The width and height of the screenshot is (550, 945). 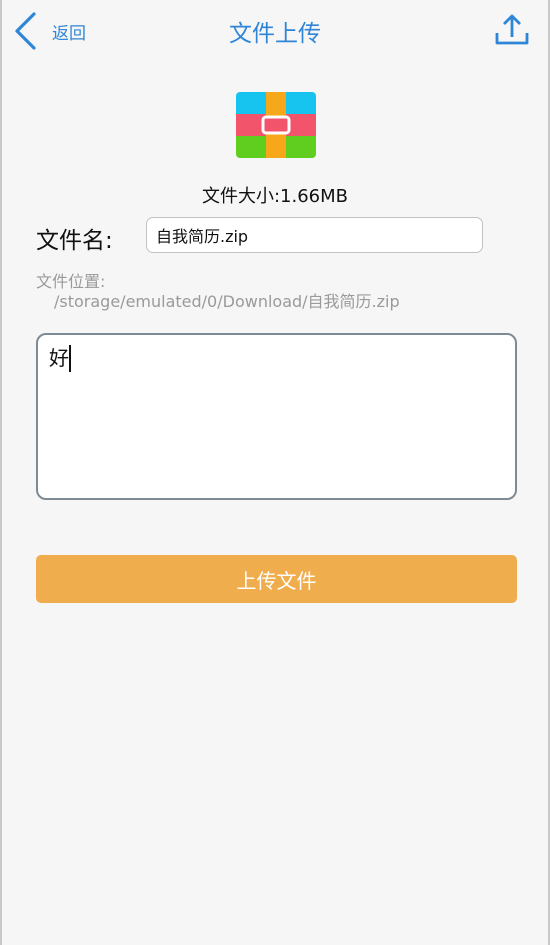 What do you see at coordinates (227, 301) in the screenshot?
I see `file-location-path: /storage/emulated/0/Download/自我简历.zip` at bounding box center [227, 301].